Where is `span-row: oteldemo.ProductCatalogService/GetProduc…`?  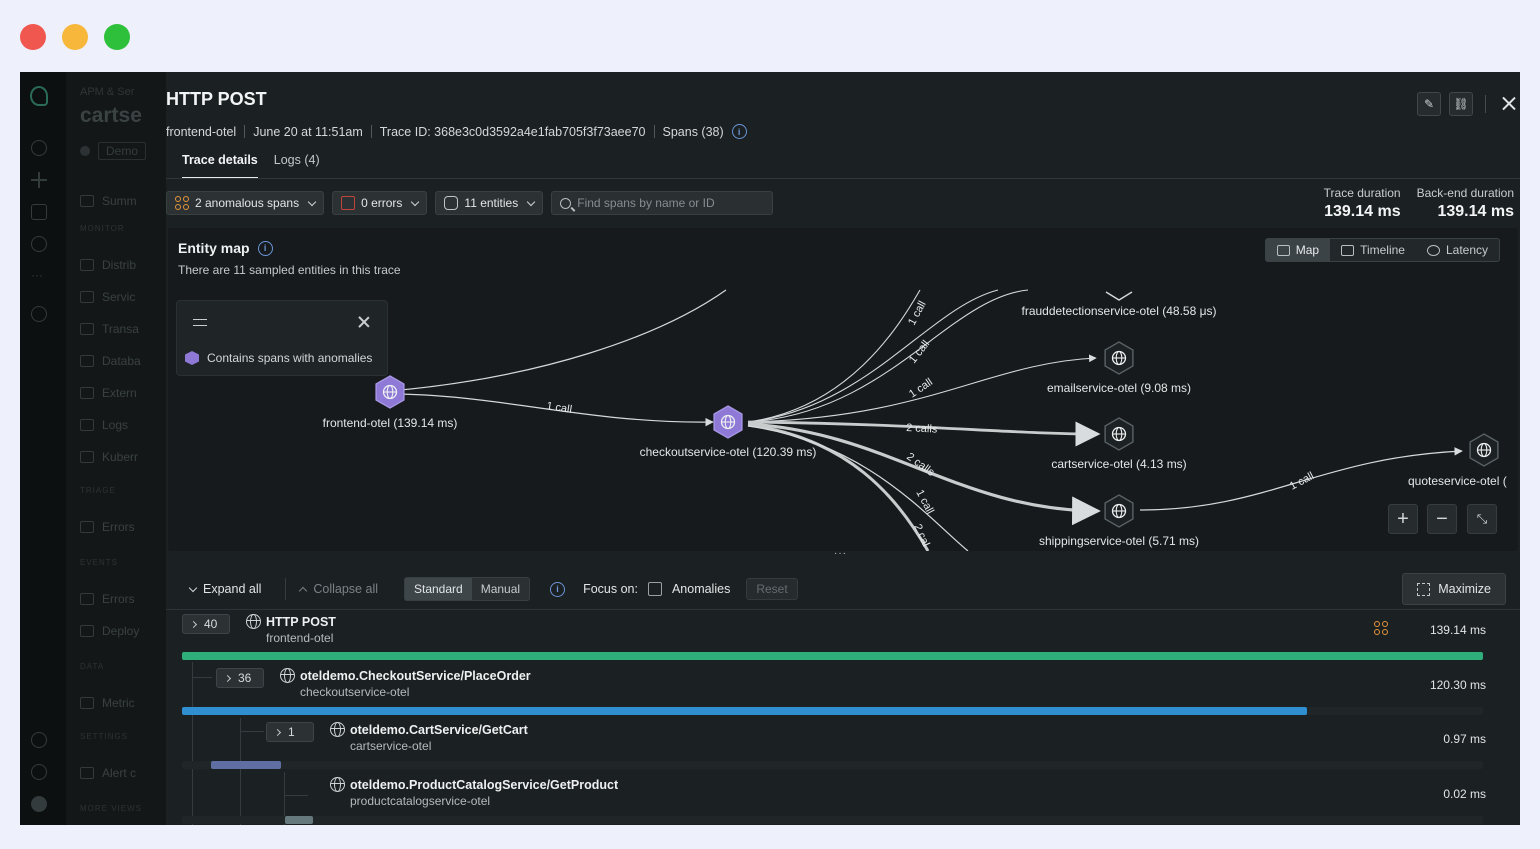 span-row: oteldemo.ProductCatalogService/GetProduc… is located at coordinates (843, 800).